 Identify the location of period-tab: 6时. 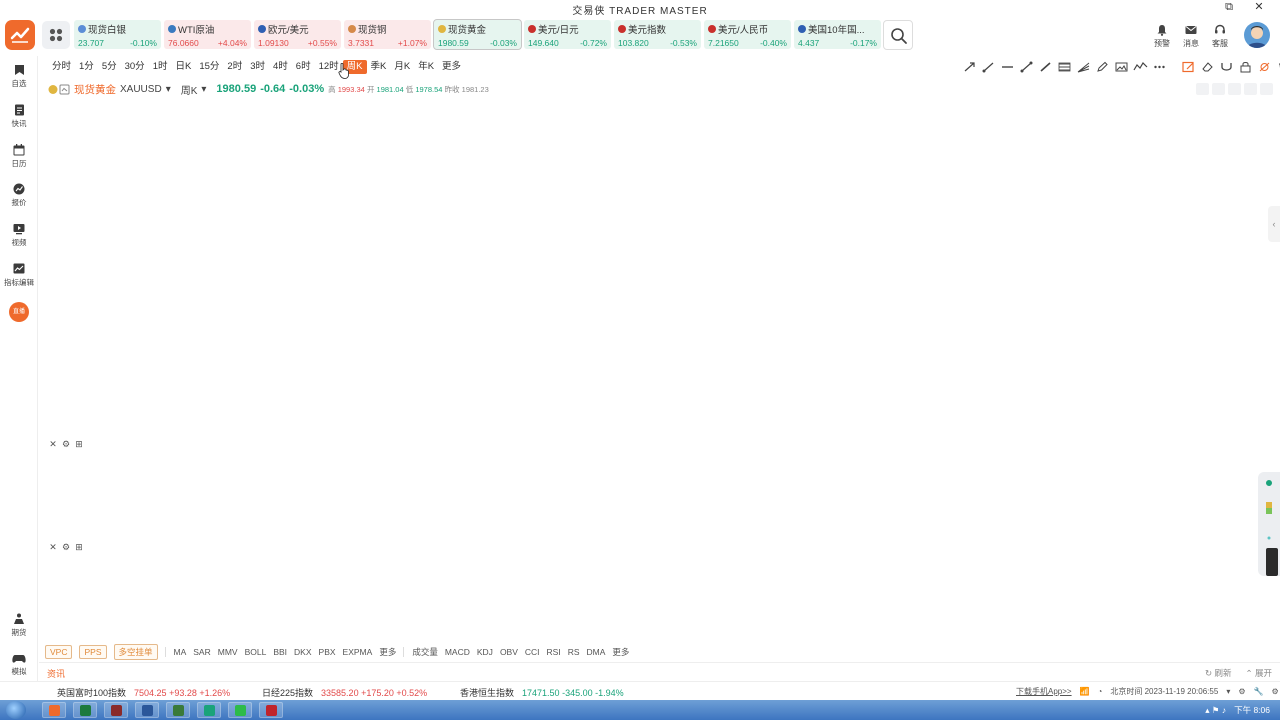
(303, 67).